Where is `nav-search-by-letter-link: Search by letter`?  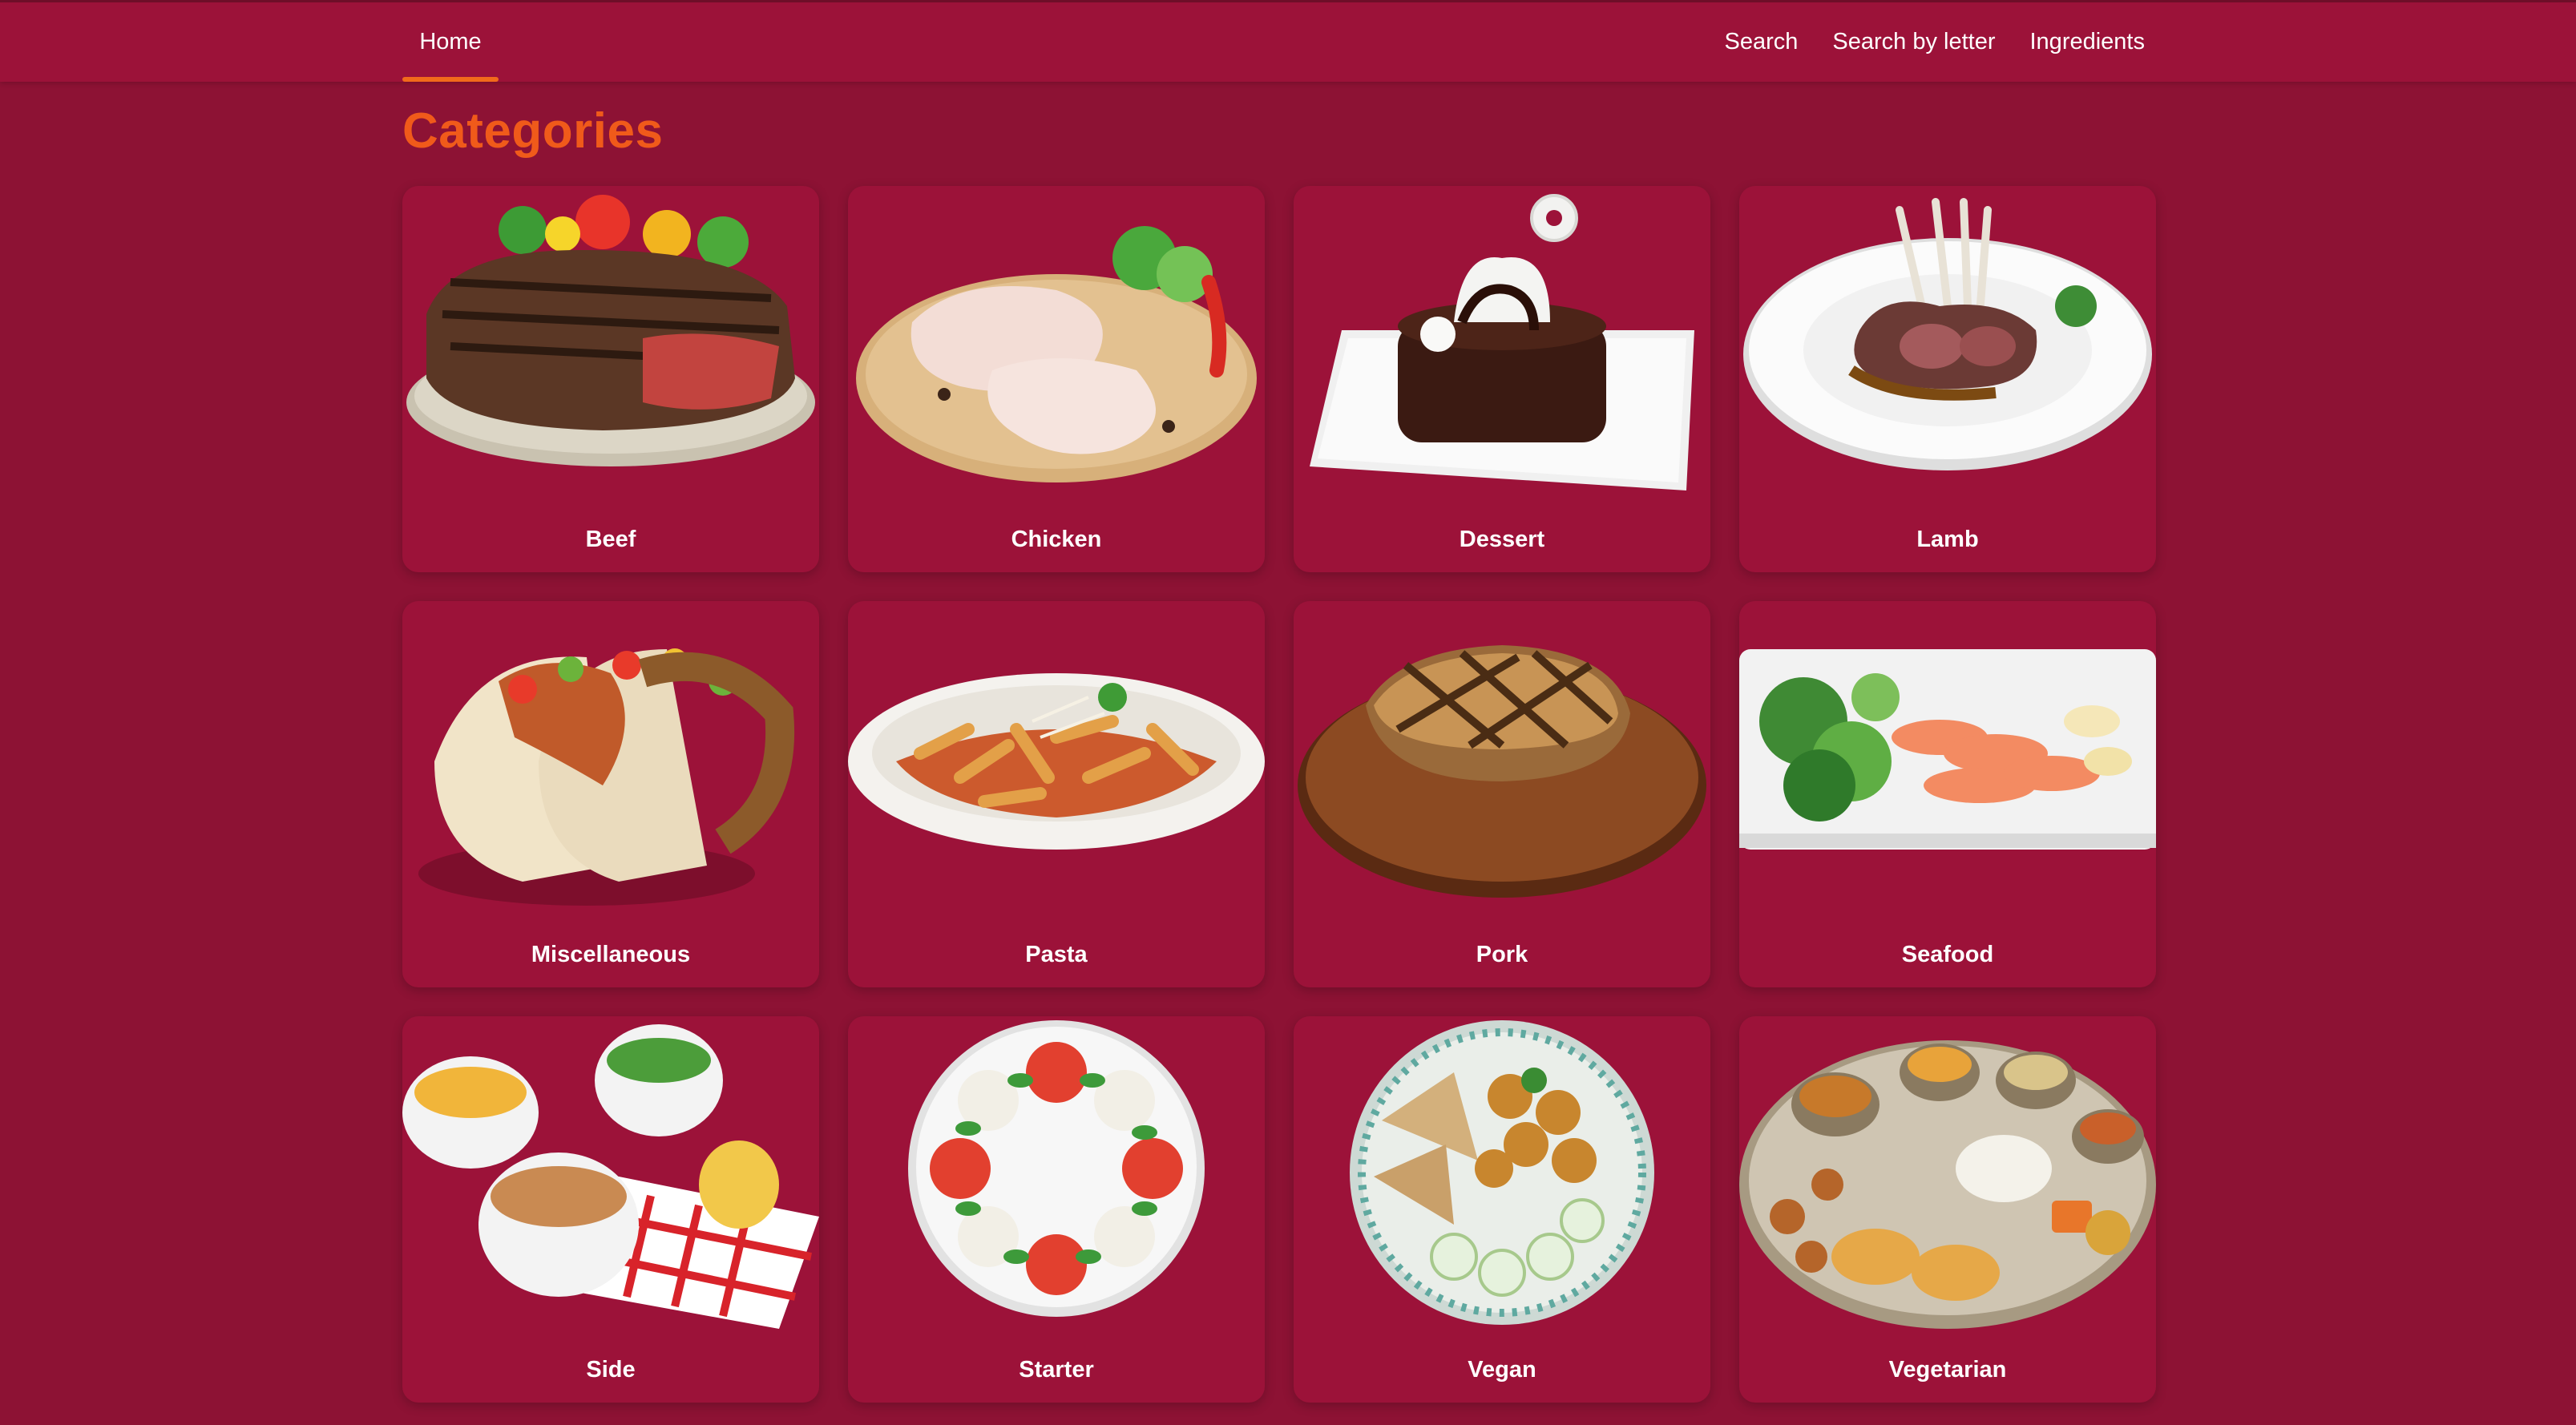
nav-search-by-letter-link: Search by letter is located at coordinates (1913, 42).